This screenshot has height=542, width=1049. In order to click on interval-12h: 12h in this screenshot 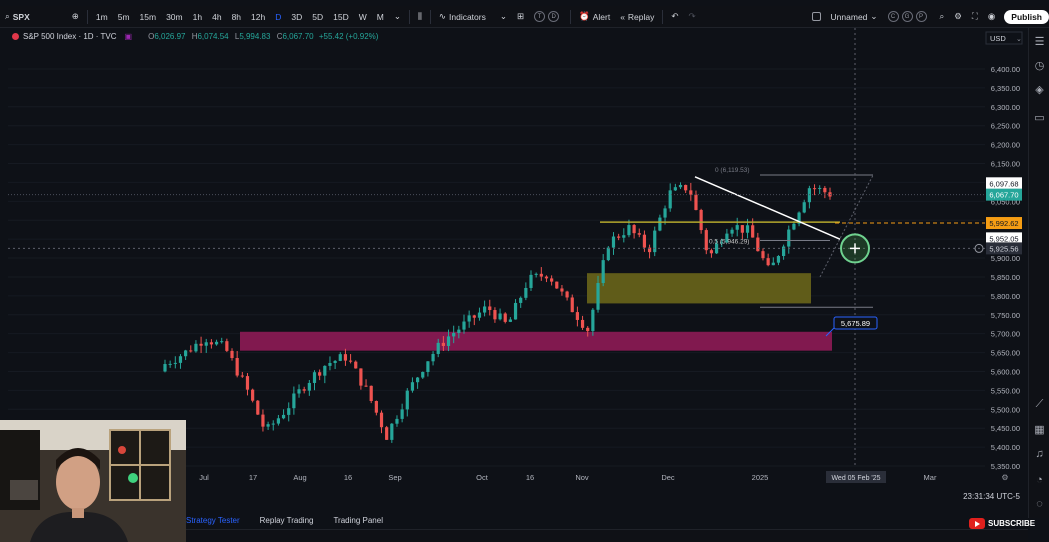, I will do `click(258, 16)`.